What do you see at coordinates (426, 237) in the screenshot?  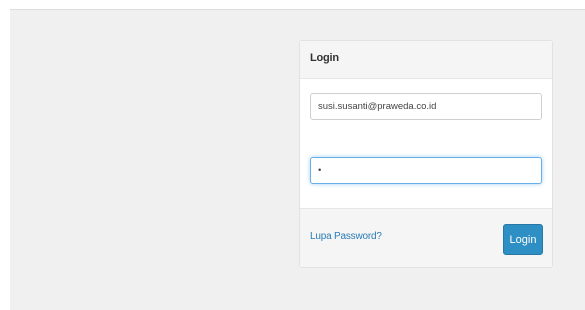 I see `login-panel-footer: Lupa Password? Login` at bounding box center [426, 237].